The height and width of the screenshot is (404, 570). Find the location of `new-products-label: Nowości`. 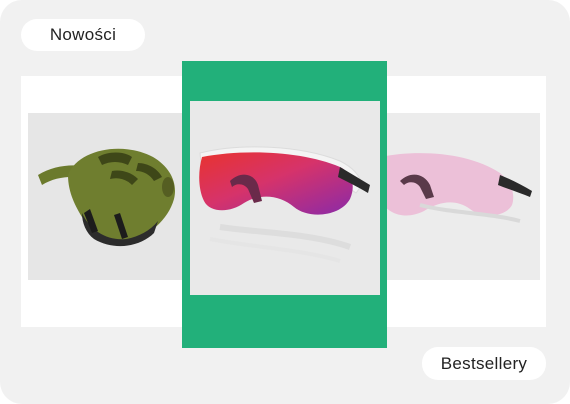

new-products-label: Nowości is located at coordinates (83, 34).